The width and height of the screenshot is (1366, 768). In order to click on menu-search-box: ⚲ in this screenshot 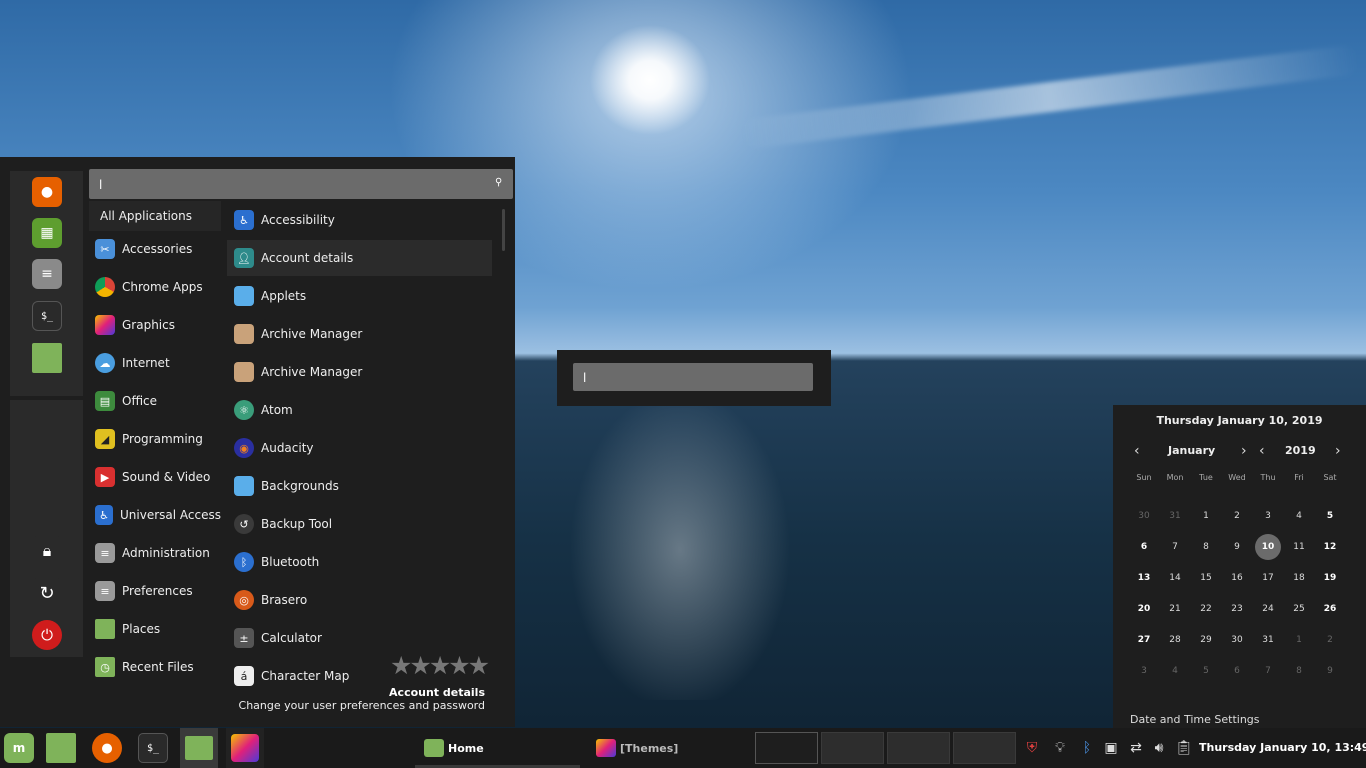, I will do `click(301, 184)`.